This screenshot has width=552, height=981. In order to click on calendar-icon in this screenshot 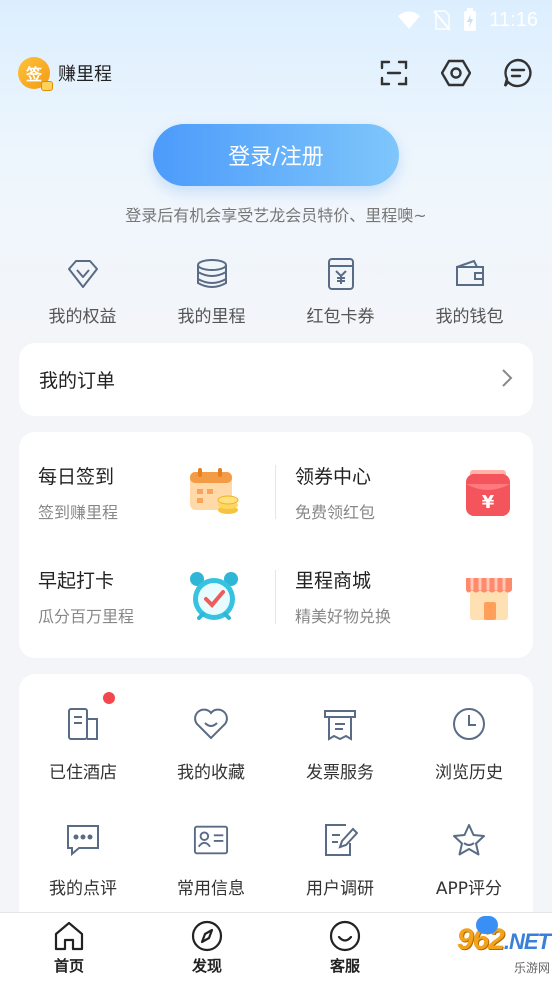, I will do `click(214, 493)`.